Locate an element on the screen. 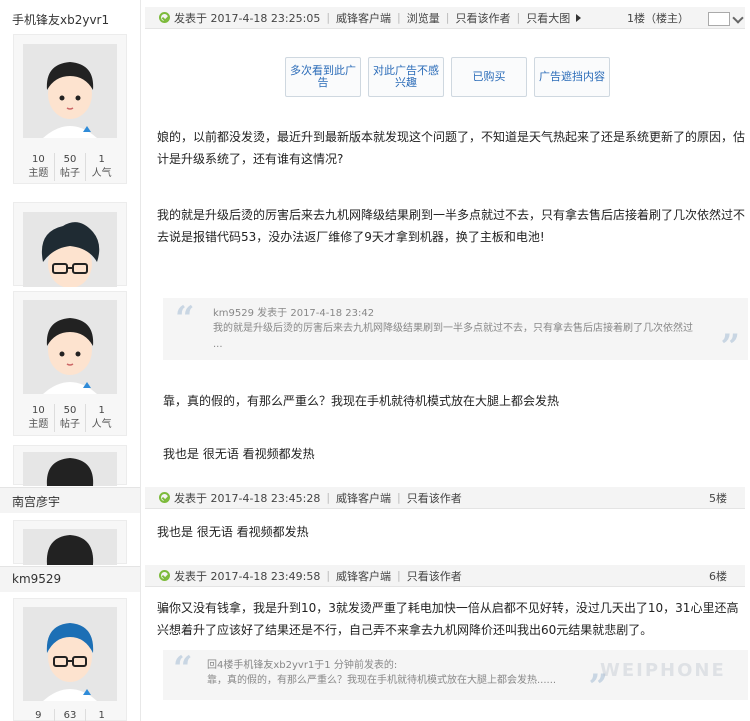  ad-option-covers-content: 广告遮挡内容 is located at coordinates (572, 77).